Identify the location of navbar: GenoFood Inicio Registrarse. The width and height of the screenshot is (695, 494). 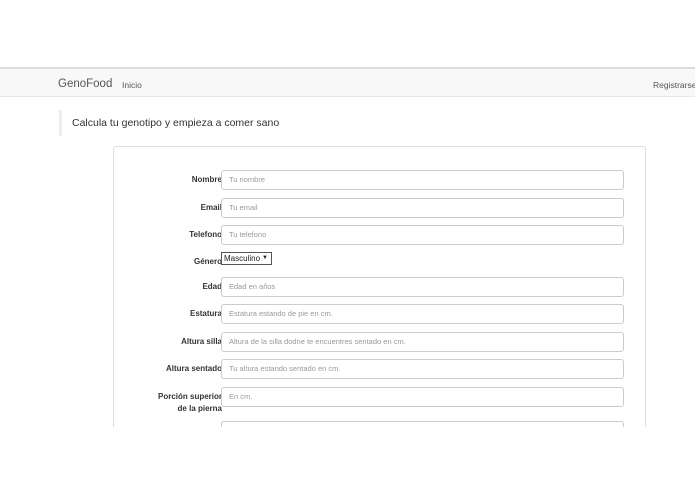
(347, 82).